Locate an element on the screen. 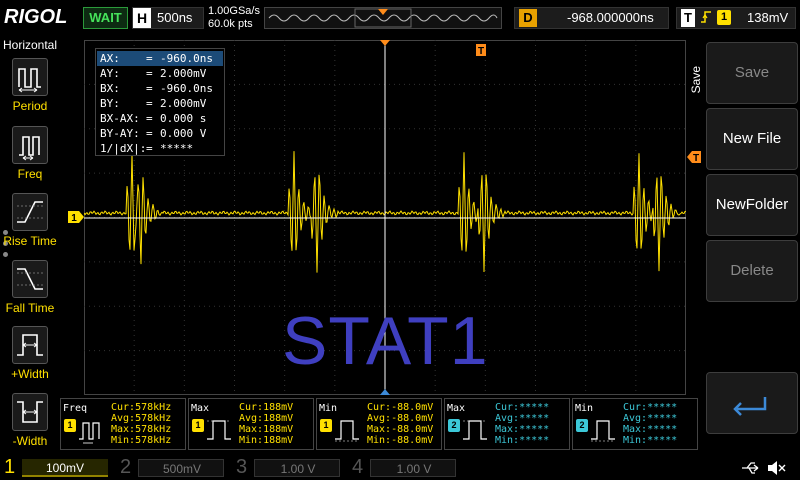  new-file-button: New File is located at coordinates (752, 139).